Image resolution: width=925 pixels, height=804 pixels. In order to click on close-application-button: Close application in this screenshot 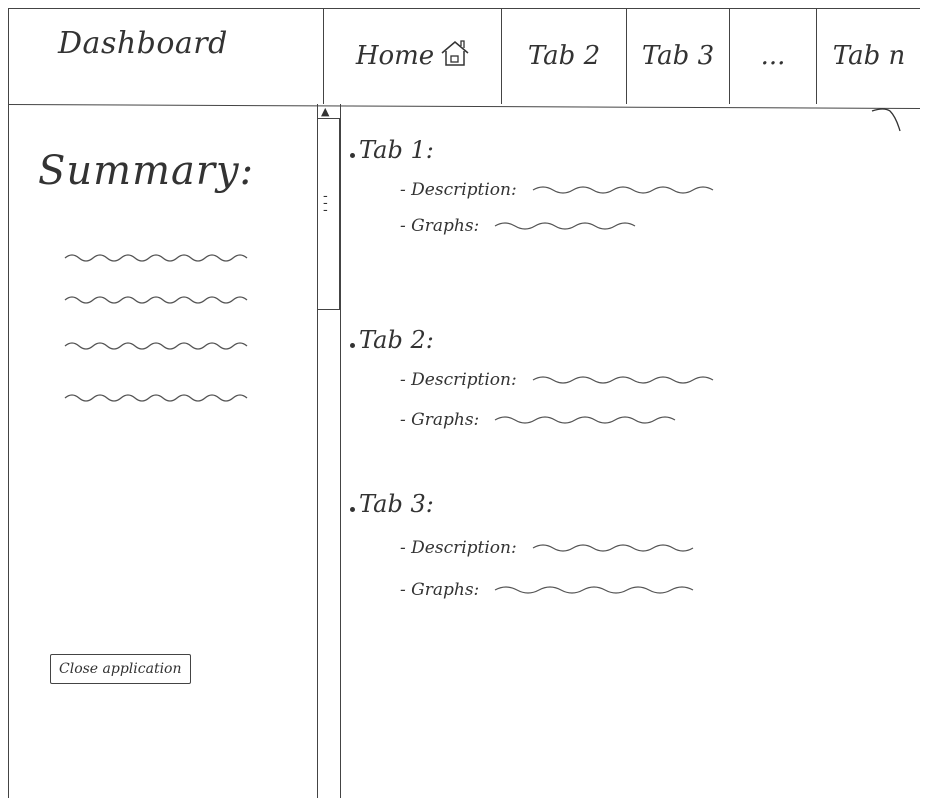, I will do `click(120, 669)`.